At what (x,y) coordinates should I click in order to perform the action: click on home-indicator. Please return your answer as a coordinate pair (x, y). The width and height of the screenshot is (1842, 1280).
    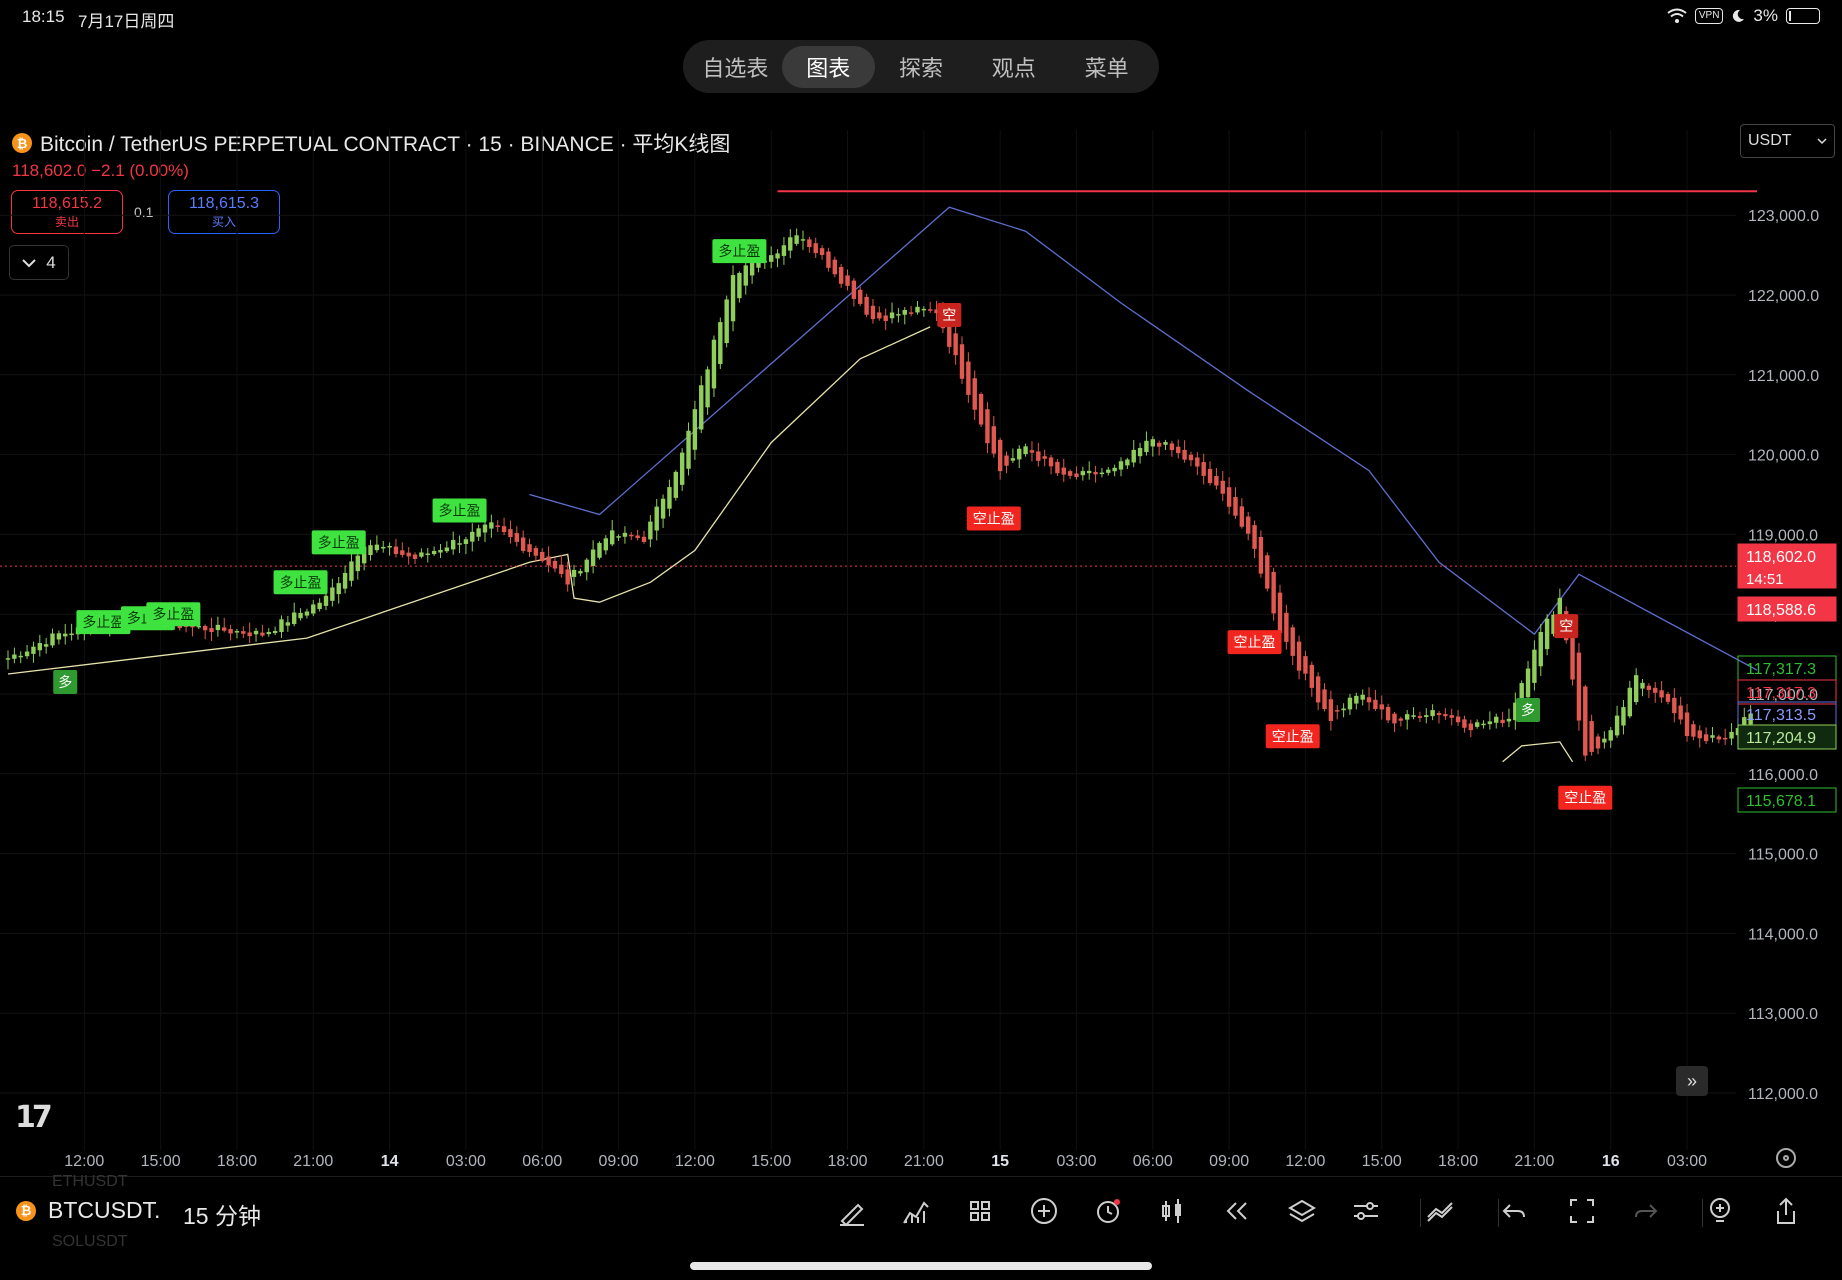
    Looking at the image, I should click on (921, 1266).